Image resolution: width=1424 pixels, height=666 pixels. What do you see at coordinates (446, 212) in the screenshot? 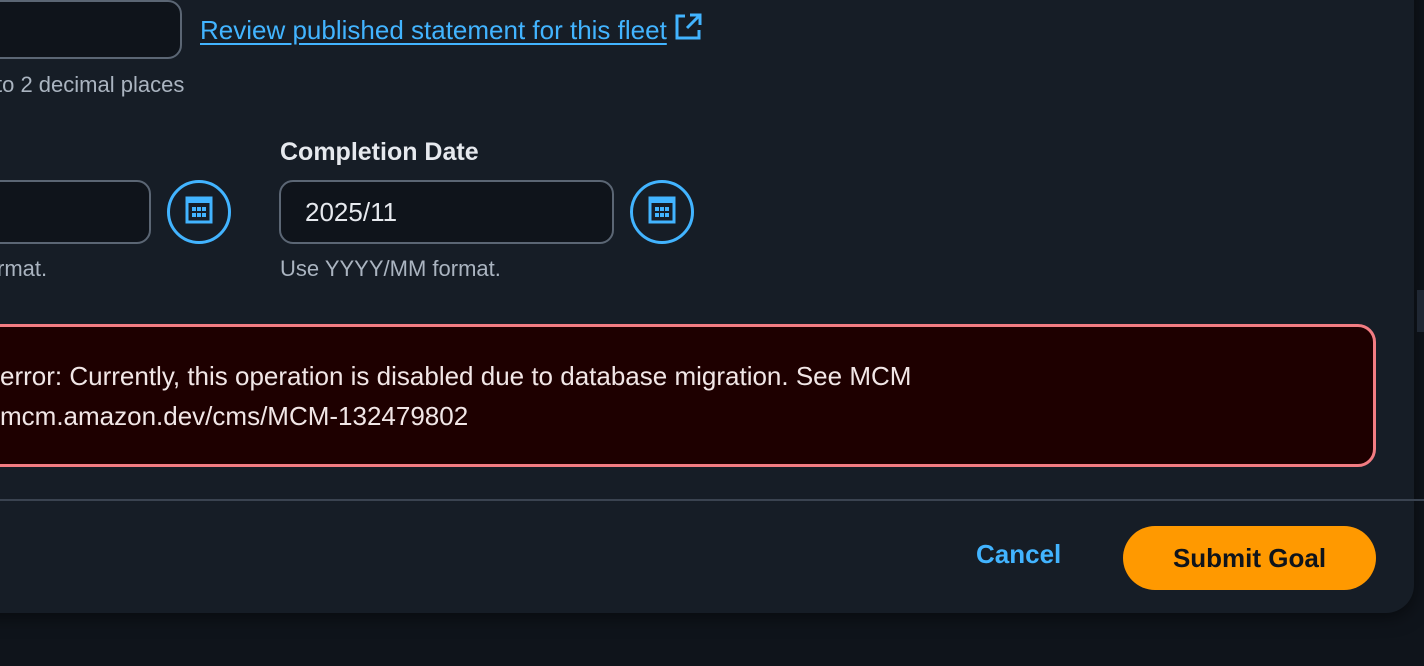
I see `completion-date-input: 2025/11` at bounding box center [446, 212].